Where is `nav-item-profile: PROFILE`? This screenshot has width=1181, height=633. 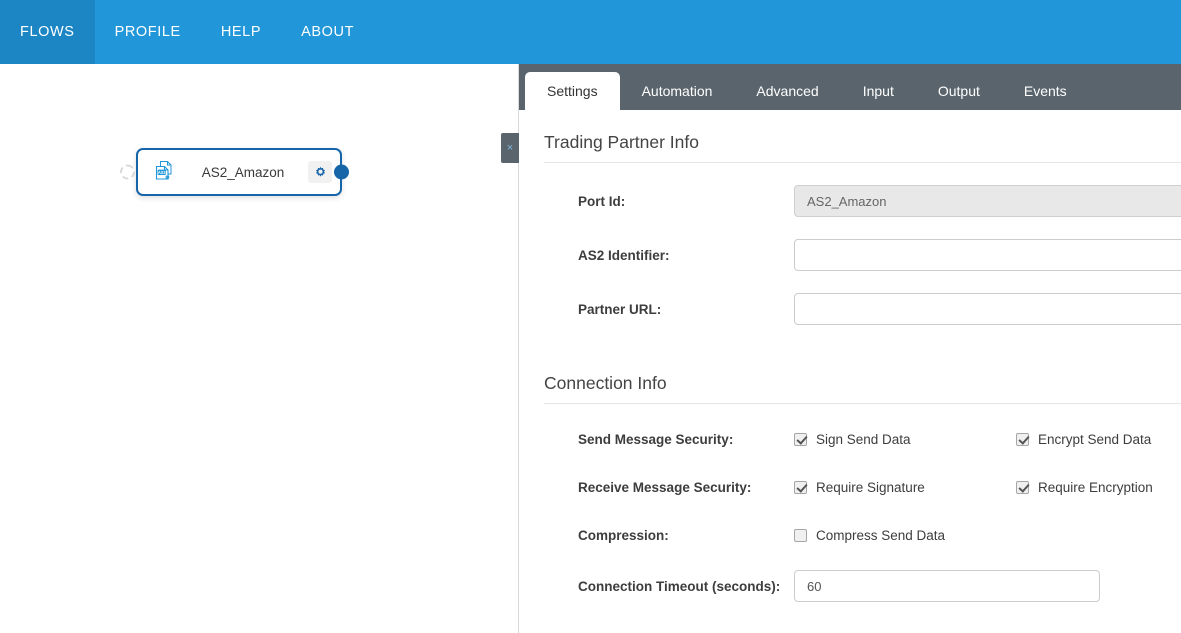
nav-item-profile: PROFILE is located at coordinates (148, 32).